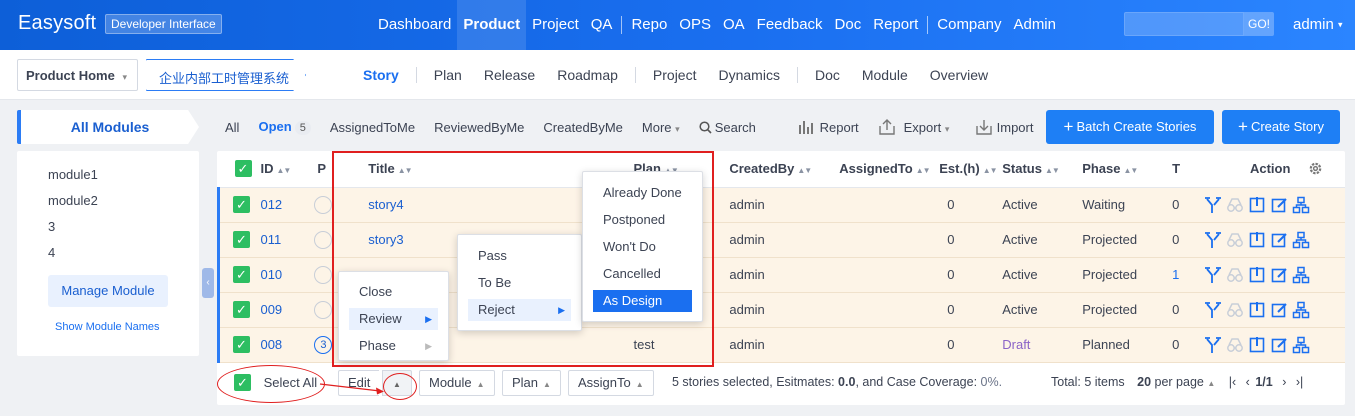 The height and width of the screenshot is (416, 1355). Describe the element at coordinates (57, 23) in the screenshot. I see `brand-logo: Easysoft` at that location.